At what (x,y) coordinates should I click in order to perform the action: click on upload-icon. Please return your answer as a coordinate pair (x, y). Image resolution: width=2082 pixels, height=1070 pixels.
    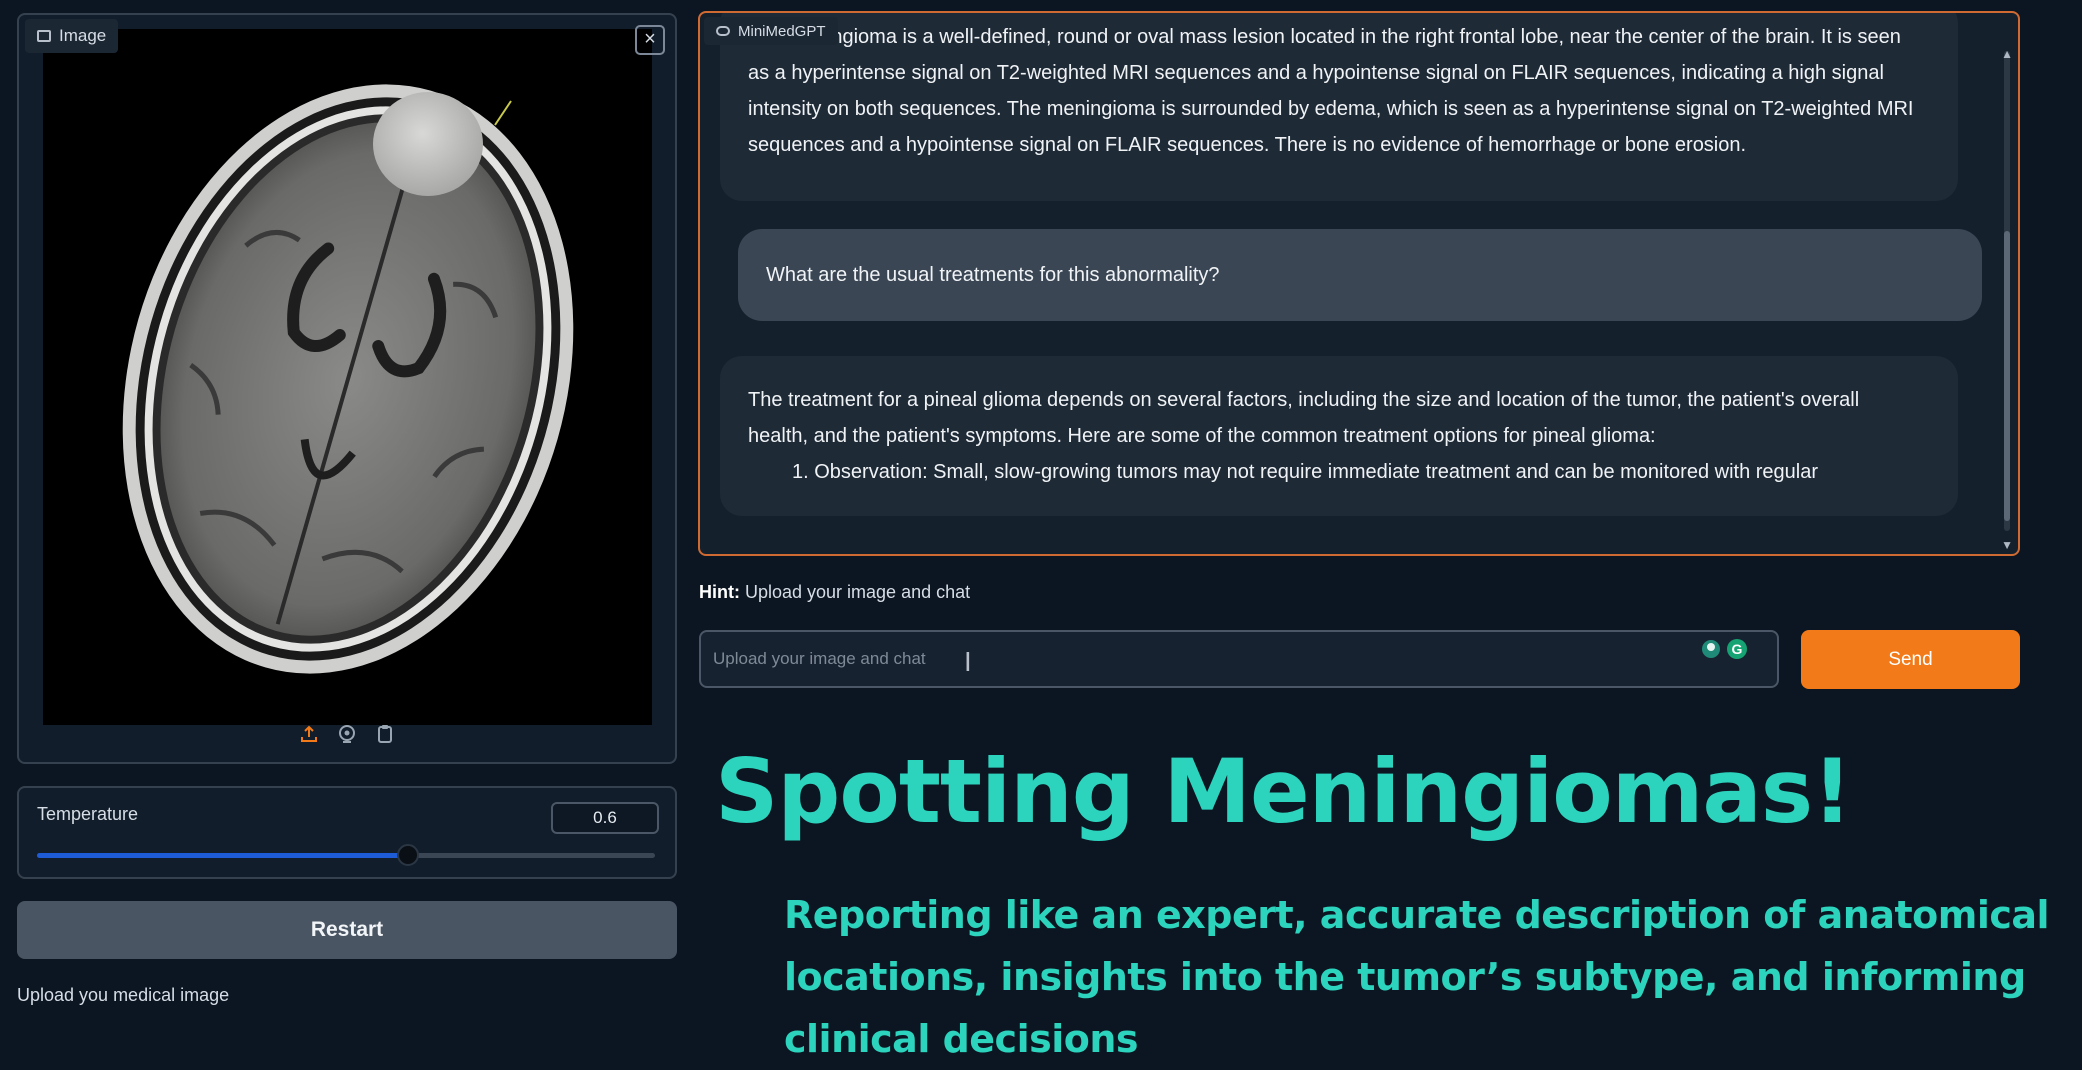
    Looking at the image, I should click on (309, 734).